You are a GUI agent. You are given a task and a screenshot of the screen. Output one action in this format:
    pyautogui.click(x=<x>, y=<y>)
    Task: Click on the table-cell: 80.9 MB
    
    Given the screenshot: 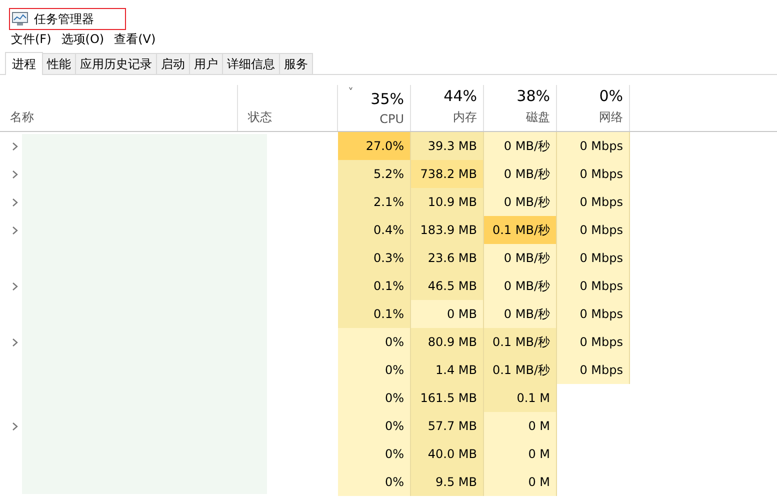 What is the action you would take?
    pyautogui.click(x=447, y=342)
    